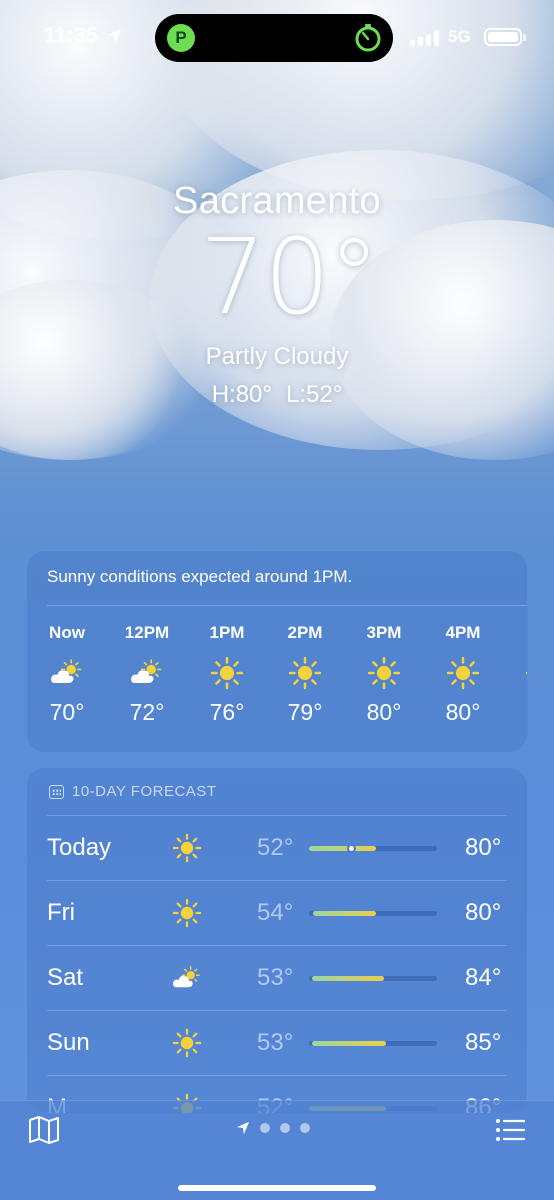 The width and height of the screenshot is (554, 1200). Describe the element at coordinates (147, 632) in the screenshot. I see `hour-label: 12PM` at that location.